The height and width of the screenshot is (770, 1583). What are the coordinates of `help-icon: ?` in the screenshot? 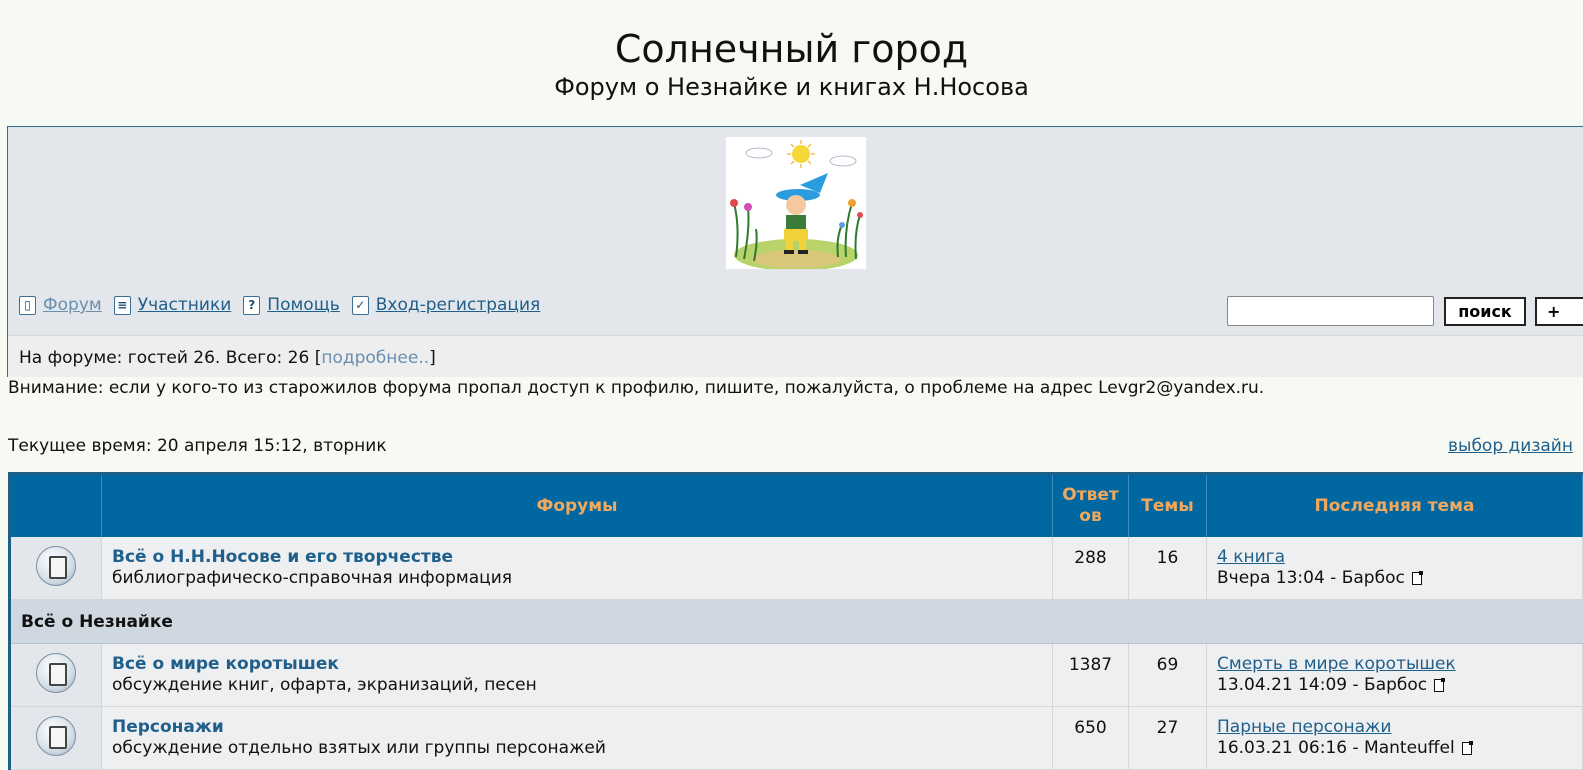 It's located at (252, 305).